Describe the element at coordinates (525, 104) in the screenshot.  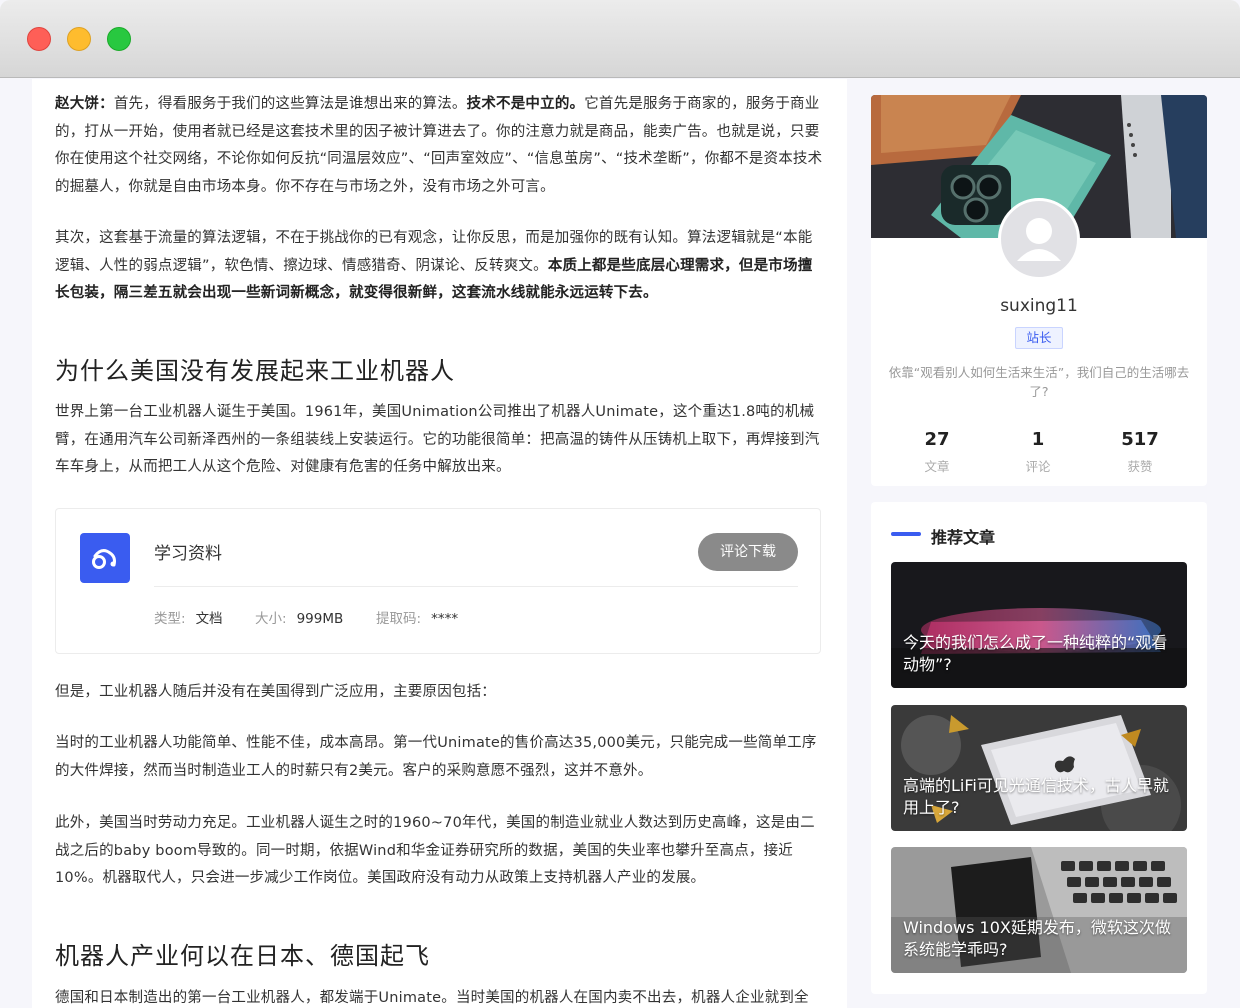
I see `bold-text: 技术不是中立的。` at that location.